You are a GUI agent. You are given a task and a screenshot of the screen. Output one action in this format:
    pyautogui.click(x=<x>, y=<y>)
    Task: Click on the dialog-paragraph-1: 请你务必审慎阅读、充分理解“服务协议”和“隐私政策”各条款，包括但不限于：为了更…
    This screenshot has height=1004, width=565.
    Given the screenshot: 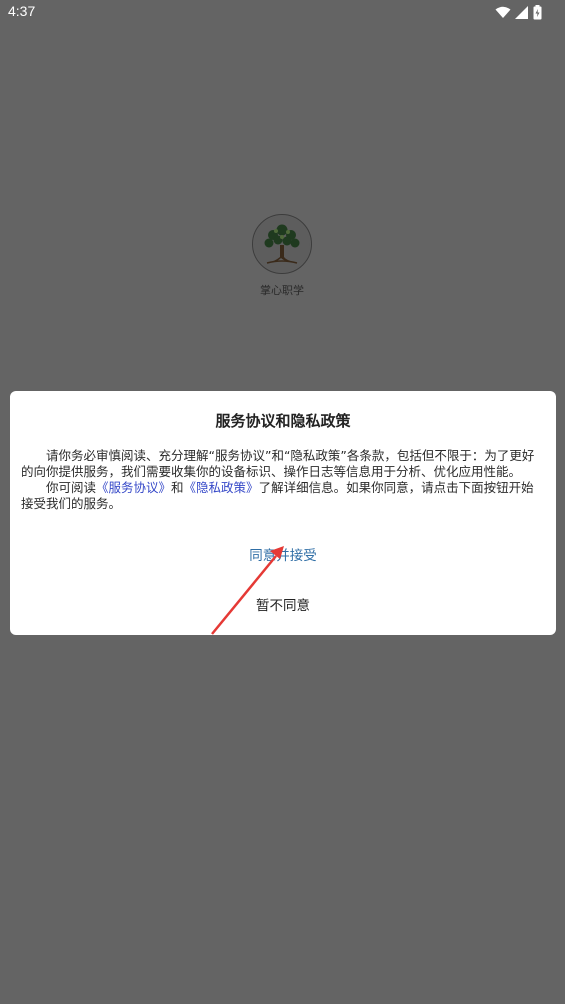 What is the action you would take?
    pyautogui.click(x=278, y=463)
    